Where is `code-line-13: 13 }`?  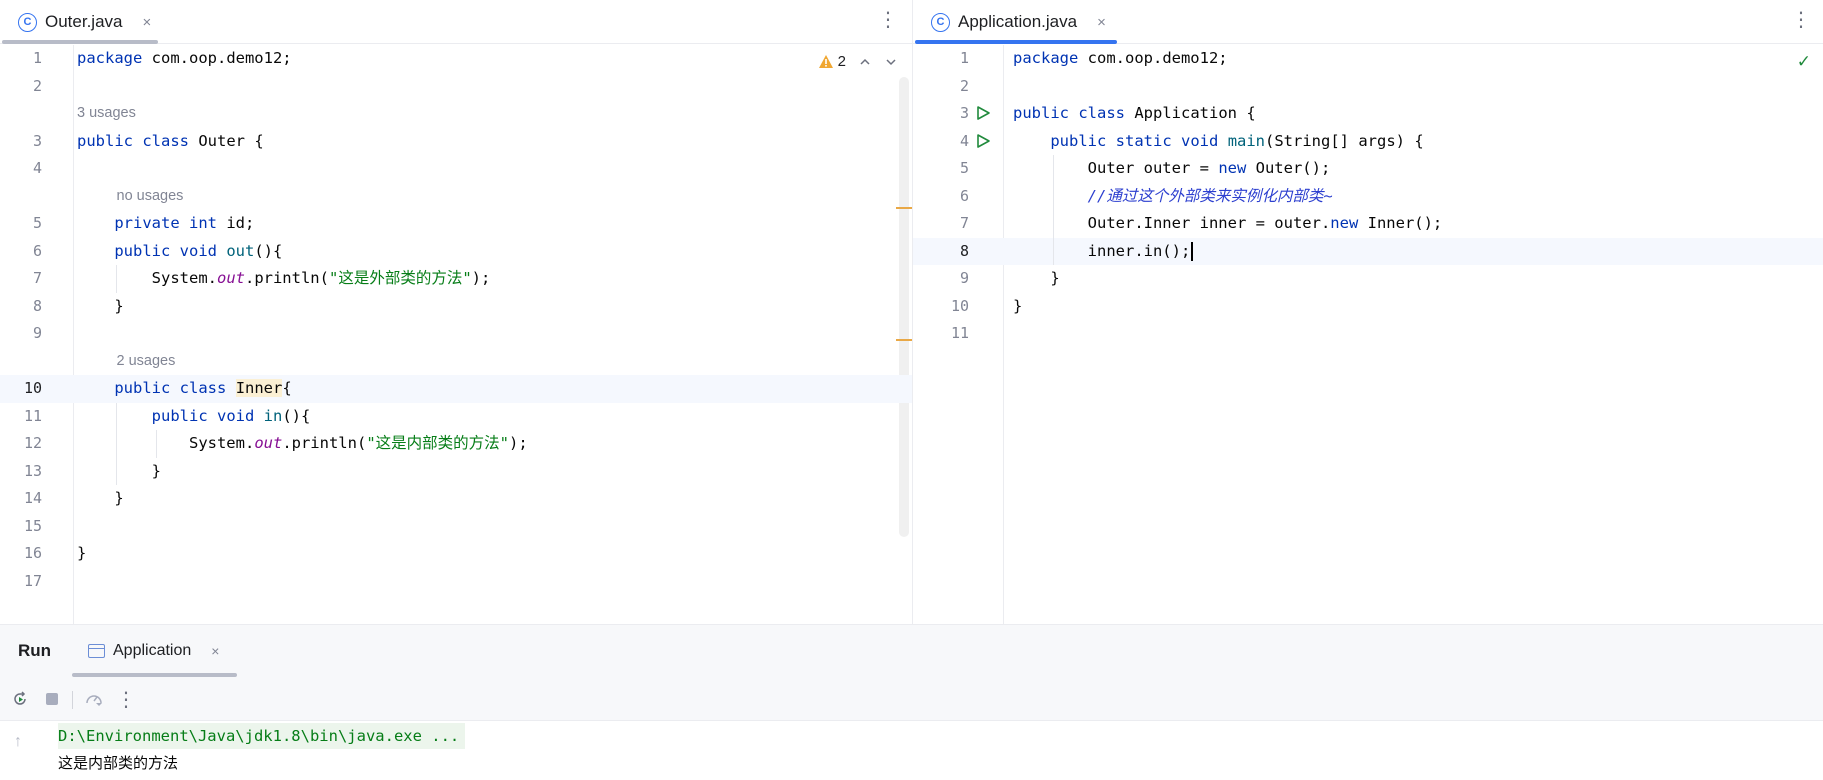
code-line-13: 13 } is located at coordinates (456, 472).